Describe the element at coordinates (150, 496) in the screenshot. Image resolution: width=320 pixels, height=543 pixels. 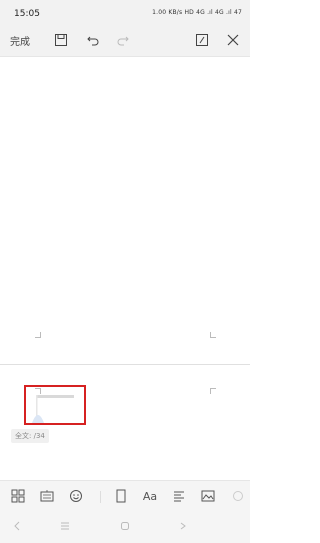
I see `font-icon: Aa` at that location.